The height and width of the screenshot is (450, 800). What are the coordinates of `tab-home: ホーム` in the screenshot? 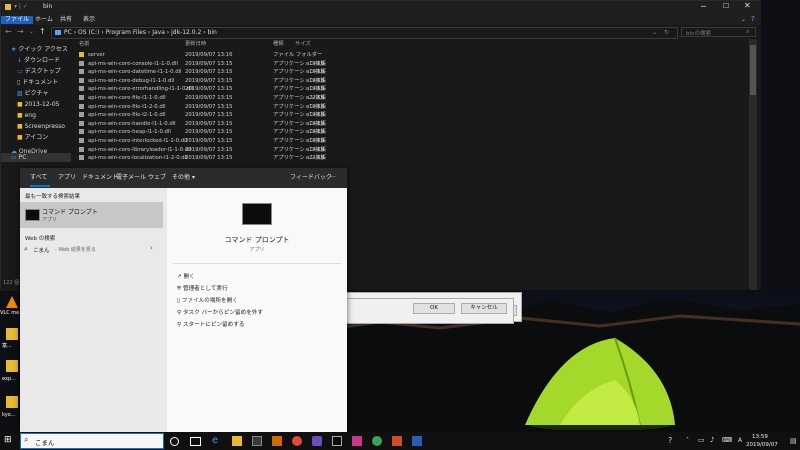 It's located at (44, 20).